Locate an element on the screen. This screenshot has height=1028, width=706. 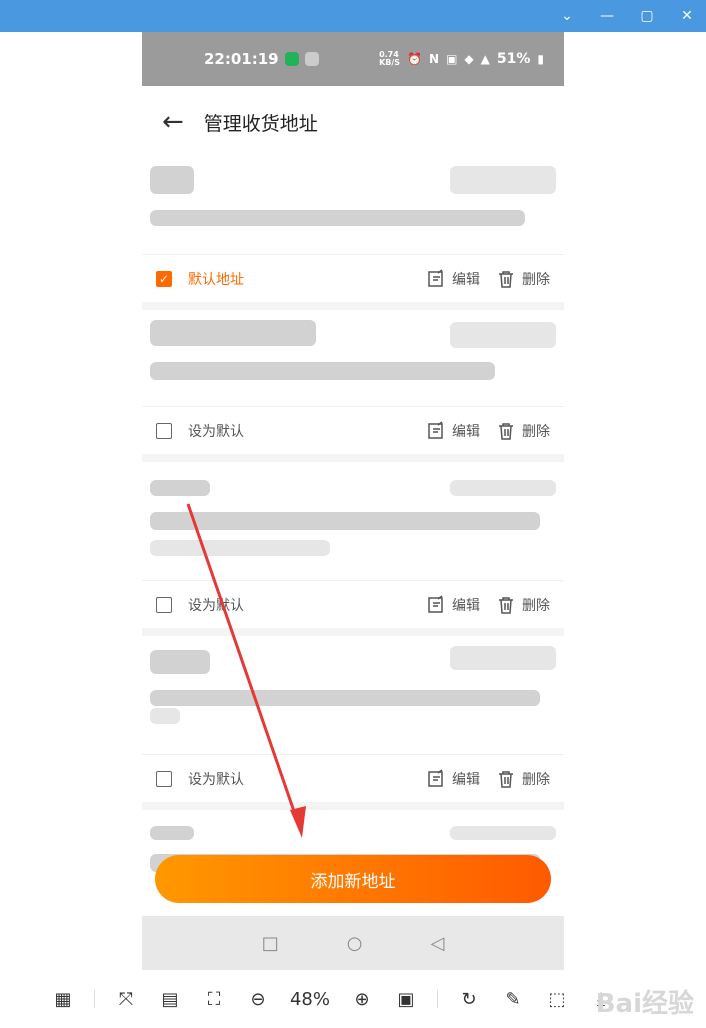
battery-icon: ▮ is located at coordinates (540, 59).